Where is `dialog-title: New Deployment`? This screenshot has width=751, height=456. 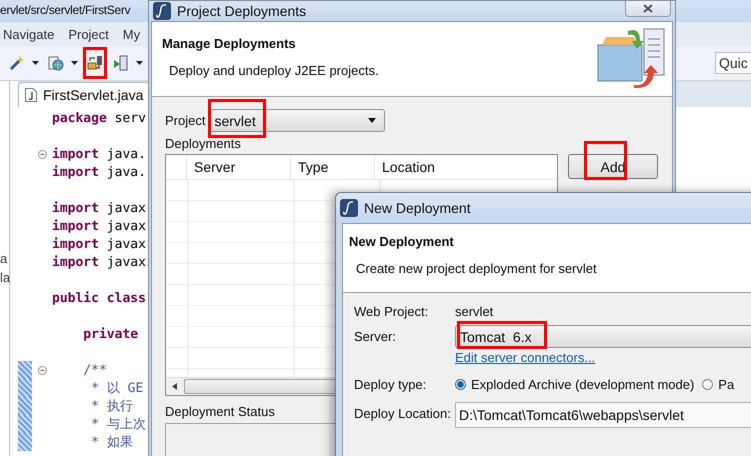
dialog-title: New Deployment is located at coordinates (417, 208).